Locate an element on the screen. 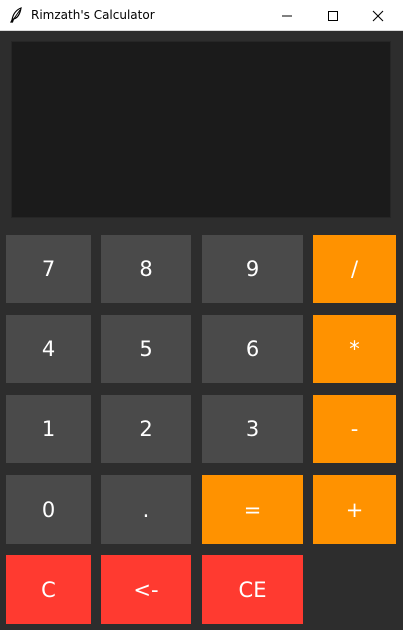 The image size is (403, 630). minimize-button is located at coordinates (287, 15).